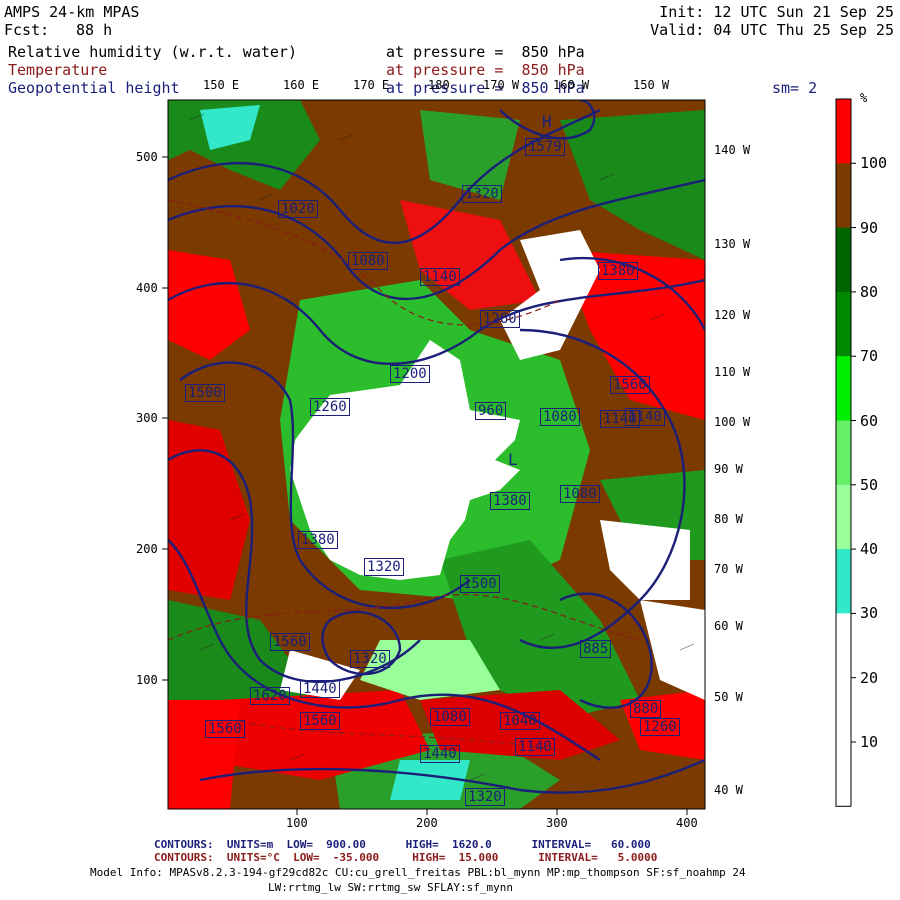 The width and height of the screenshot is (900, 900). Describe the element at coordinates (869, 420) in the screenshot. I see `colorbar-label: 60` at that location.